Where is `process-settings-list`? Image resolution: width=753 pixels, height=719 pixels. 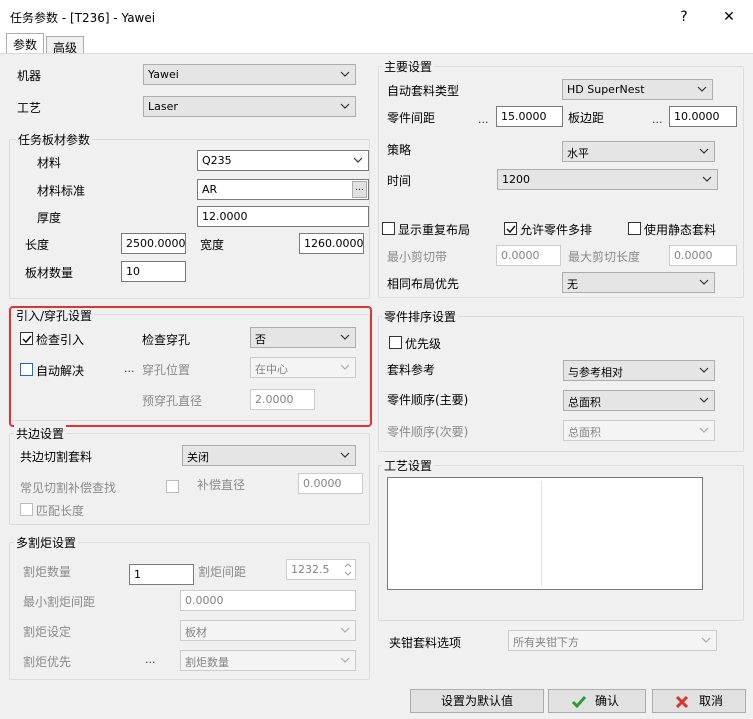
process-settings-list is located at coordinates (545, 533).